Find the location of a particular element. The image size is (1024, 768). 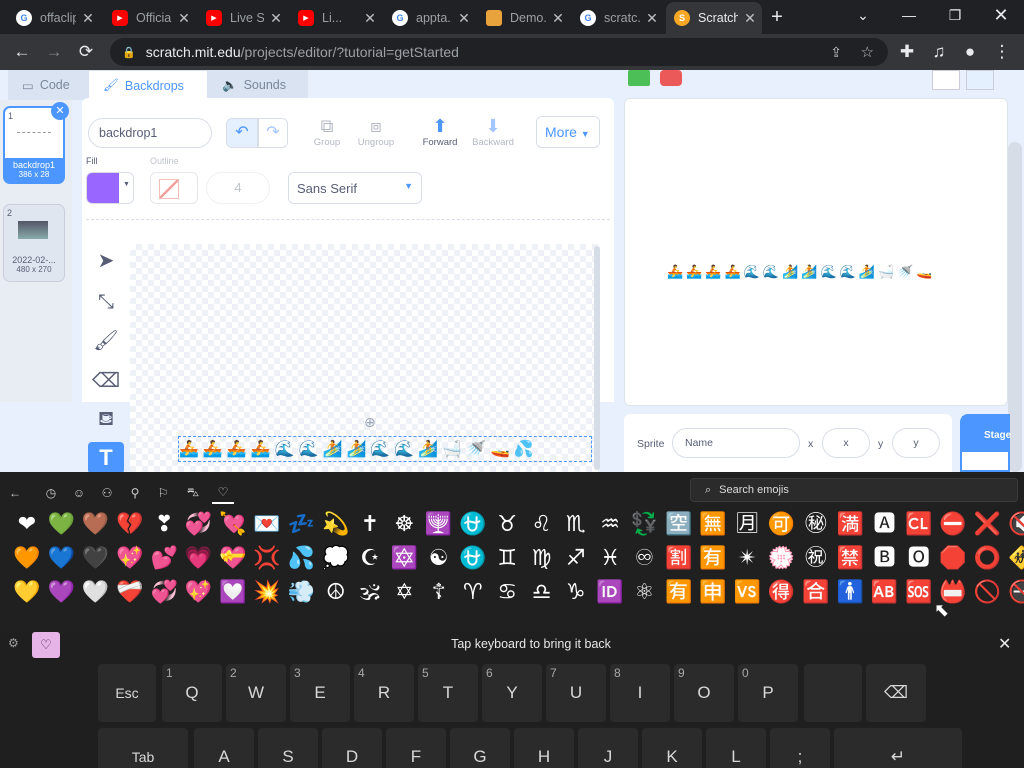

emoji-item: 🈸 is located at coordinates (713, 593).